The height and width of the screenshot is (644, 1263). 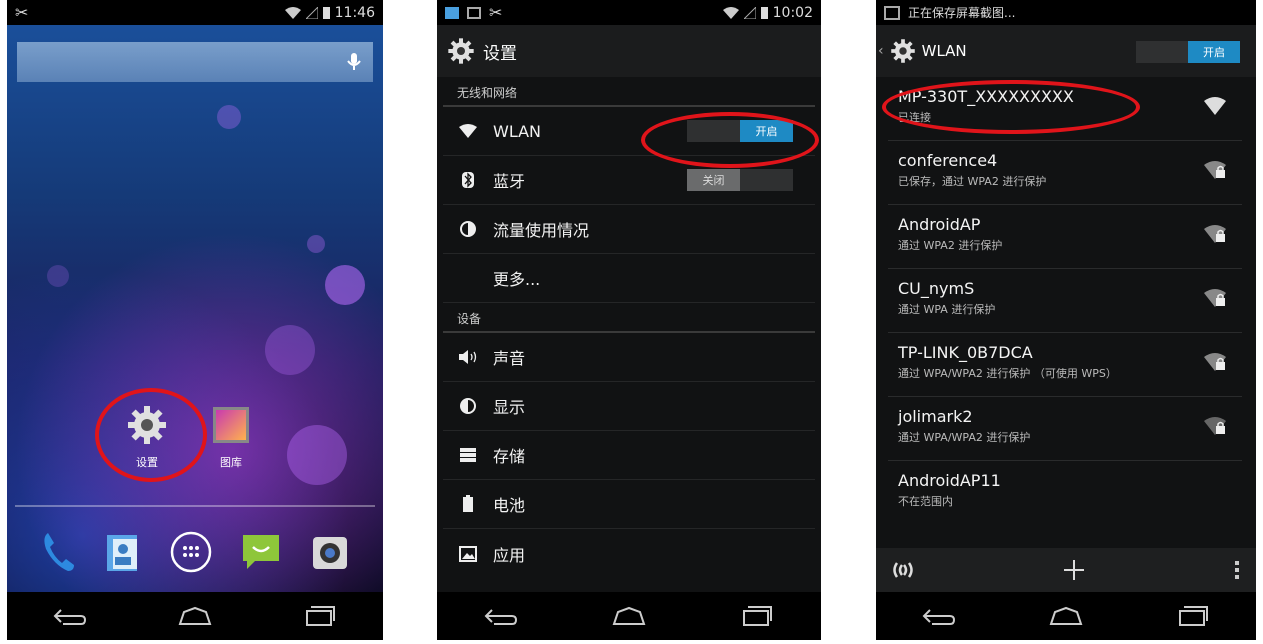 I want to click on section-header-wireless: 无线和网络, so click(x=629, y=92).